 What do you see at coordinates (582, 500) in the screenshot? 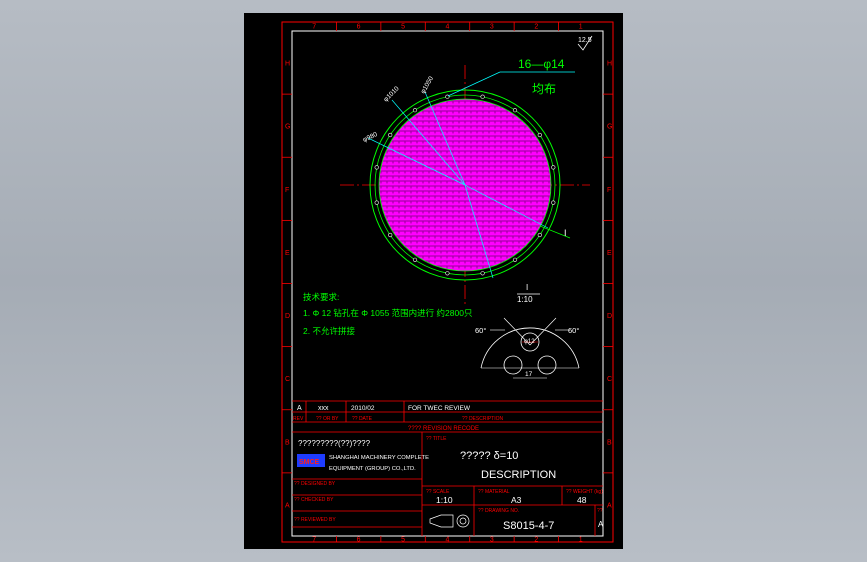
I see `weight-value: 48` at bounding box center [582, 500].